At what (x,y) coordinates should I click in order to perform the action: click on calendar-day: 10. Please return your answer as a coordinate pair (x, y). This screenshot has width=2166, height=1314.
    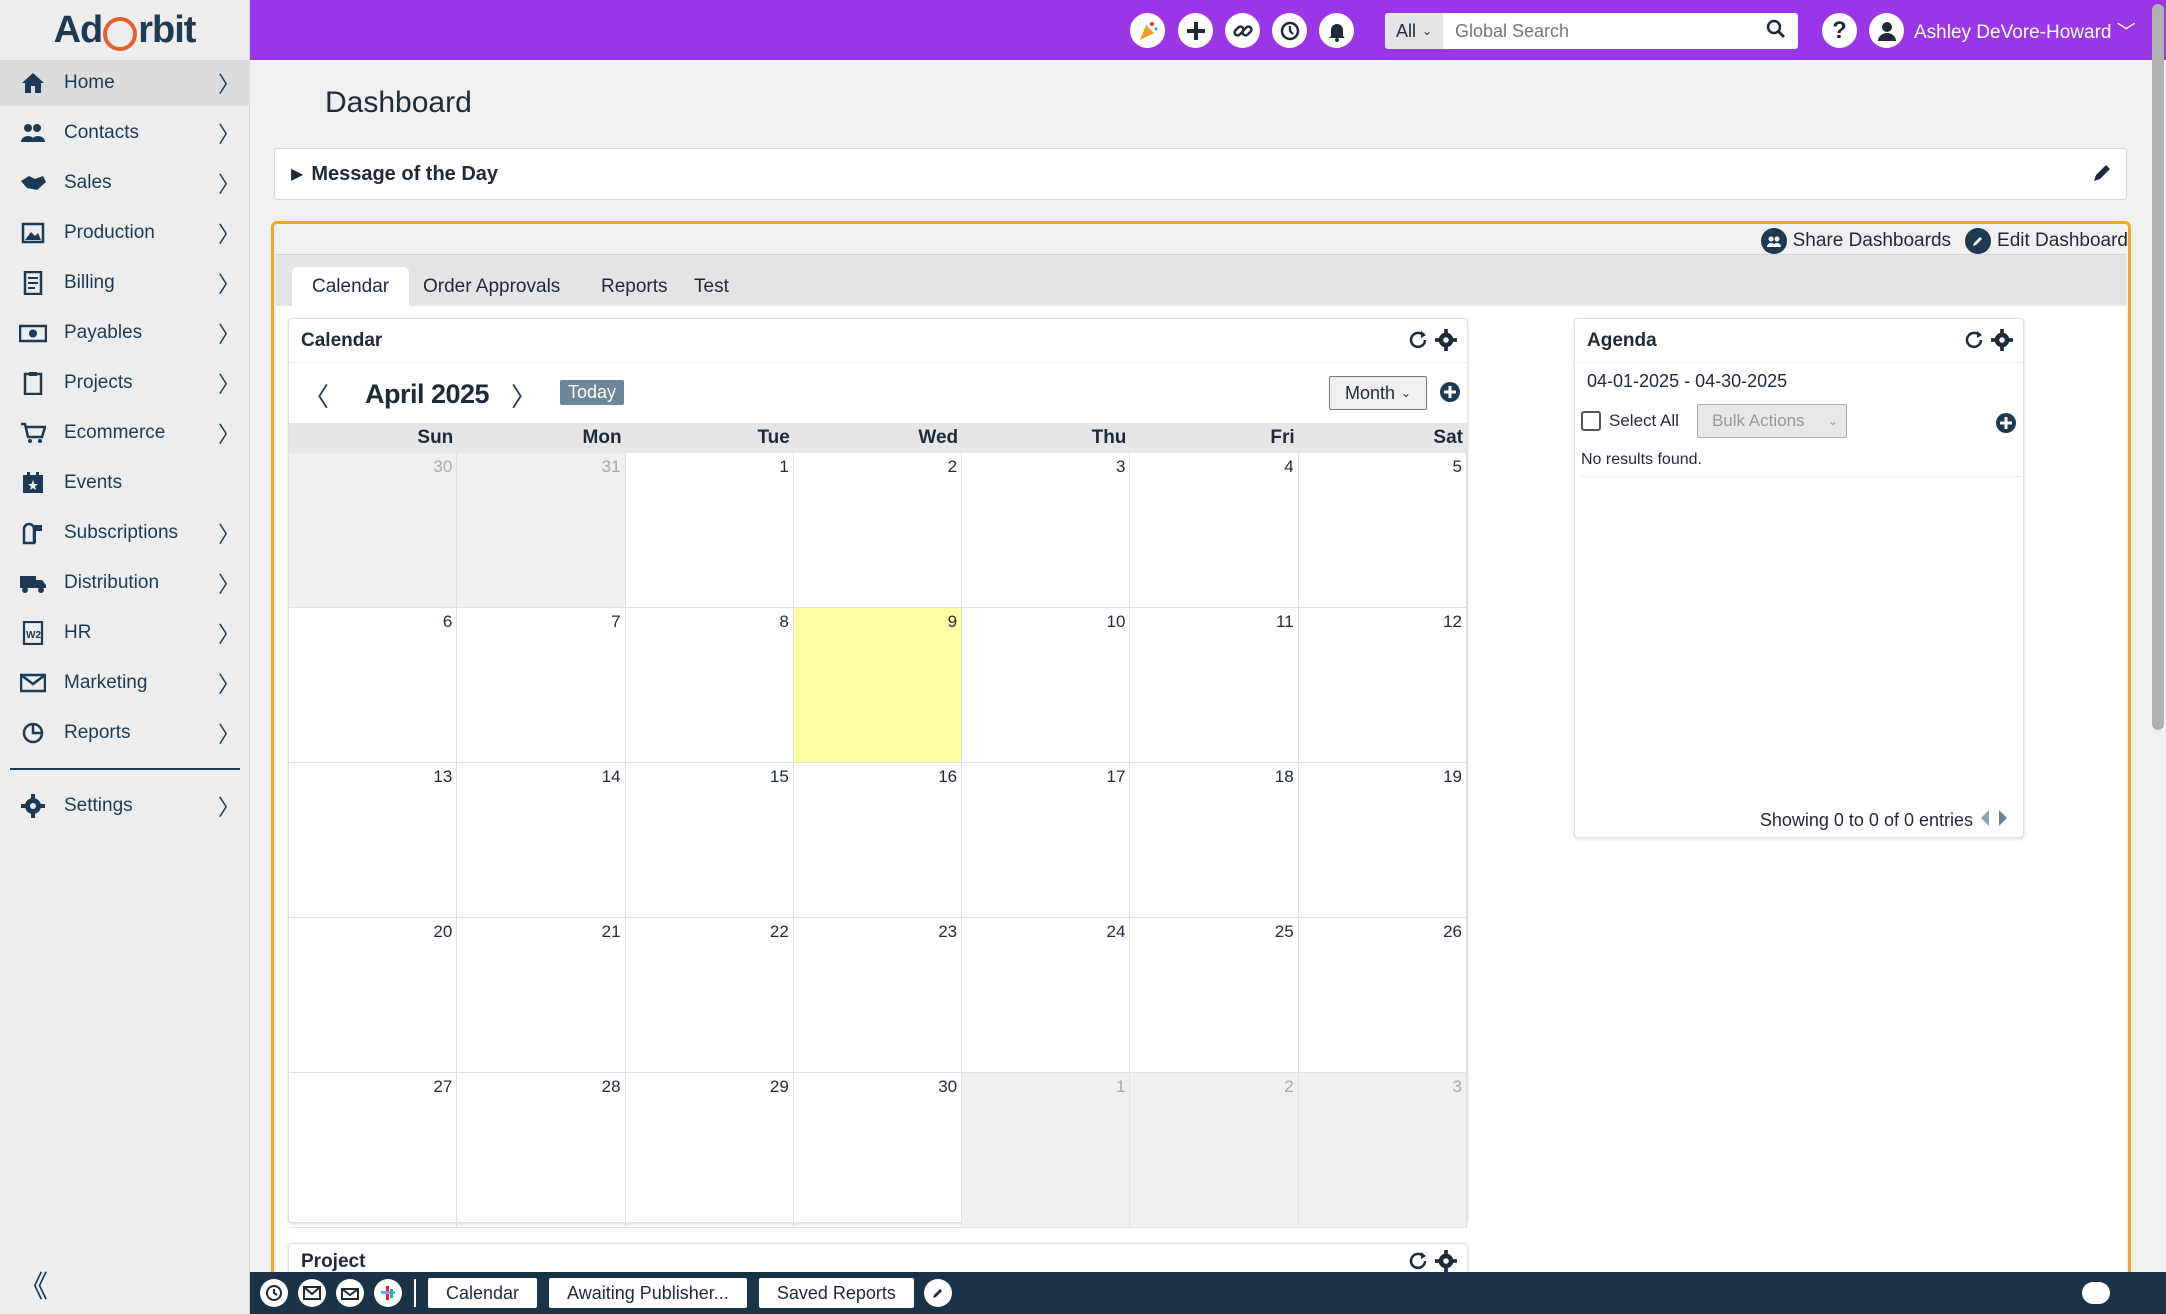
    Looking at the image, I should click on (1046, 685).